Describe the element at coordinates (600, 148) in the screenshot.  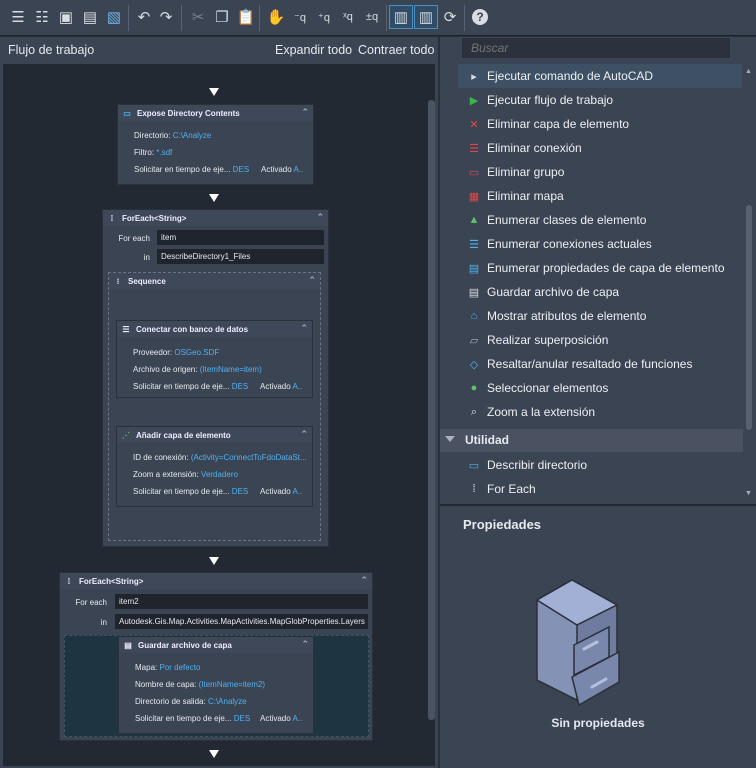
I see `toolbox-item: ☰ Eliminar conexión` at that location.